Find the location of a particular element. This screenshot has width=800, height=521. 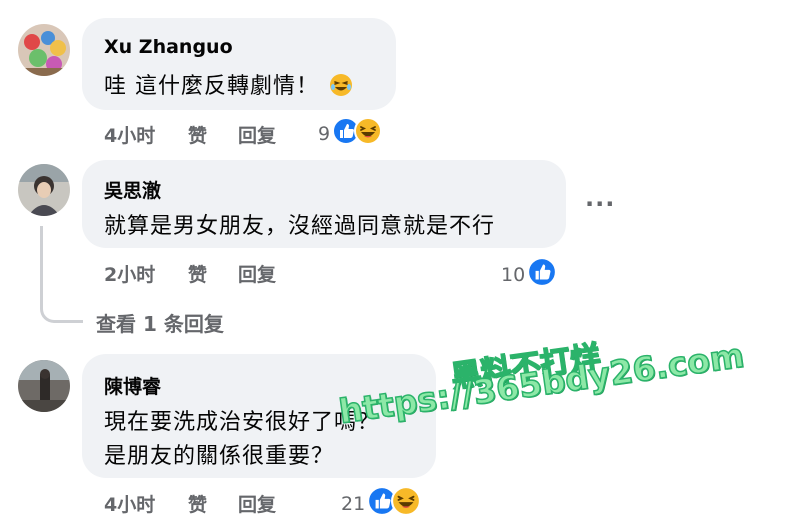

comment-bubble: 吳思澈 就算是男女朋友，沒經過同意就是不行 is located at coordinates (324, 204).